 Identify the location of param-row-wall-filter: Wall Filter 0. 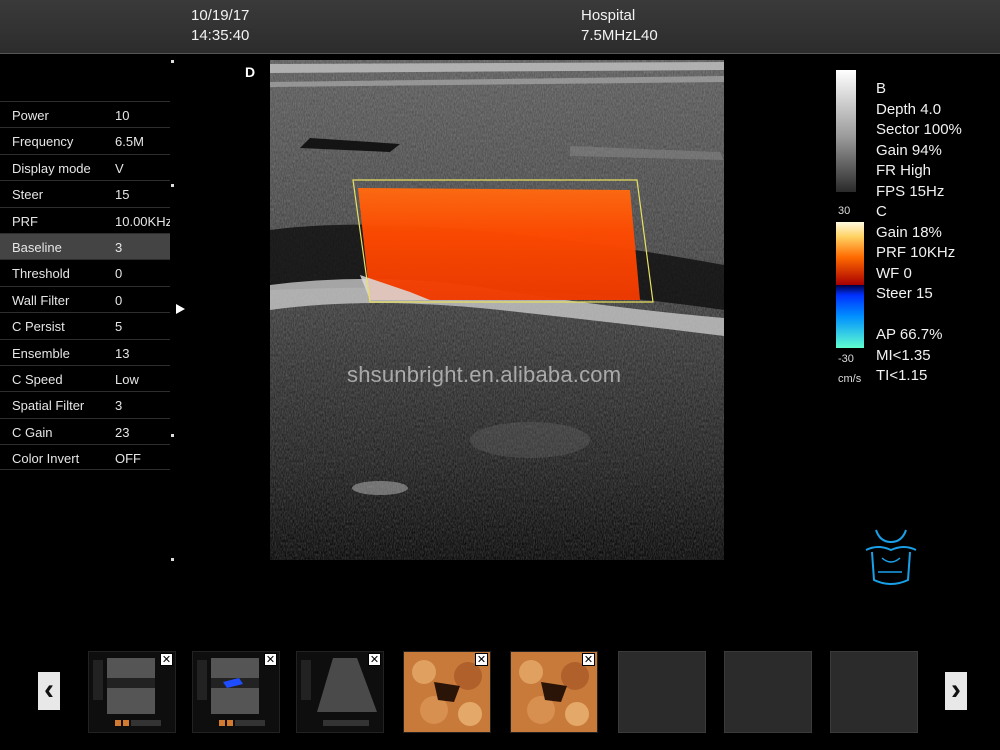
(85, 298).